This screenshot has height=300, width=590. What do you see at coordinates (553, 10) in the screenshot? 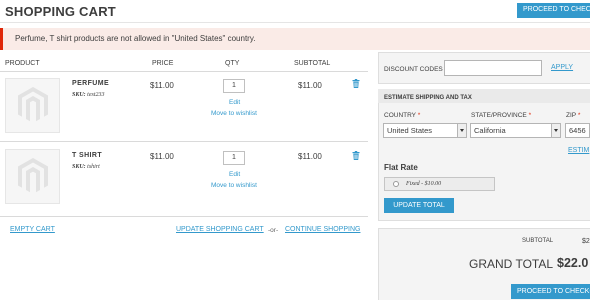
I see `proceed-to-checkout-top-button: PROCEED TO CHECKOUT` at bounding box center [553, 10].